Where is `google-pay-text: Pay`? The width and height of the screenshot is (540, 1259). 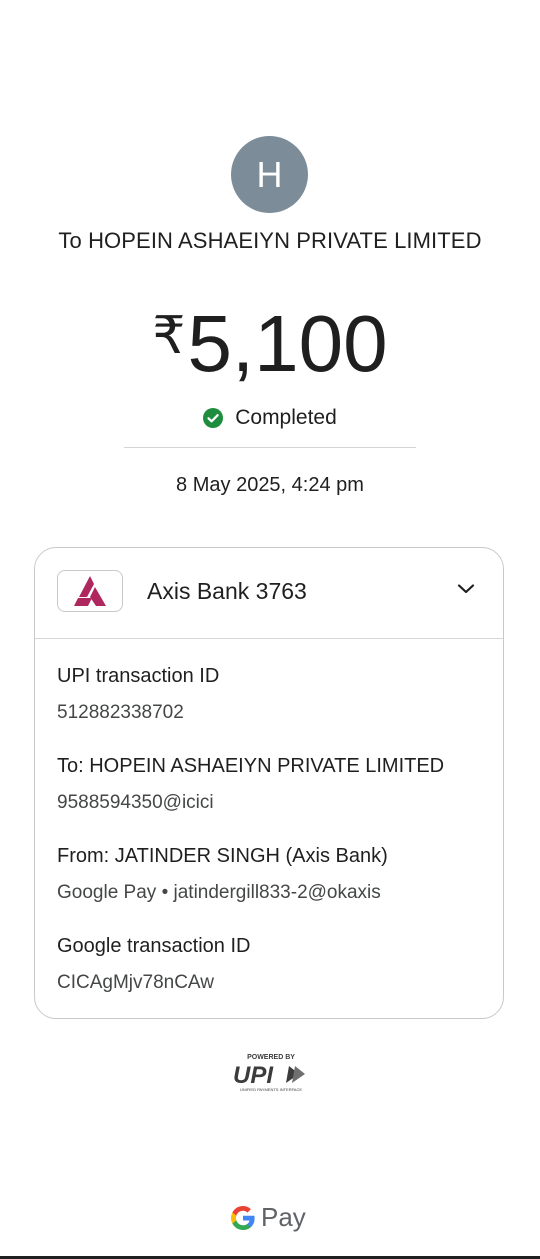
google-pay-text: Pay is located at coordinates (283, 1217).